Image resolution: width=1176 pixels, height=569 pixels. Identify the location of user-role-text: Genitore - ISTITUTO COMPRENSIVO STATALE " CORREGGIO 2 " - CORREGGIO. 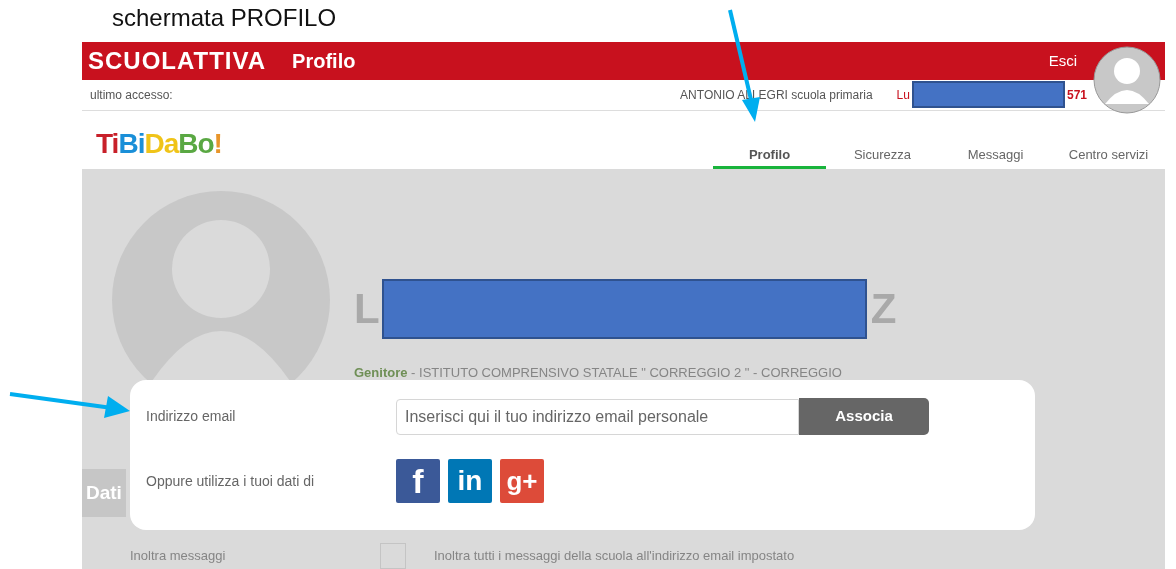
(598, 372).